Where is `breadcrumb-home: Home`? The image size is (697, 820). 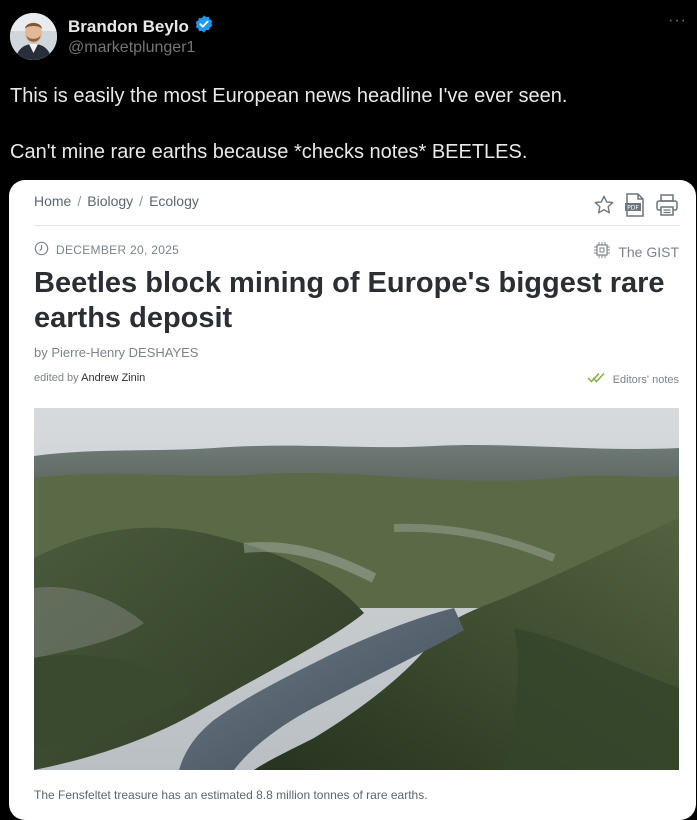 breadcrumb-home: Home is located at coordinates (52, 201).